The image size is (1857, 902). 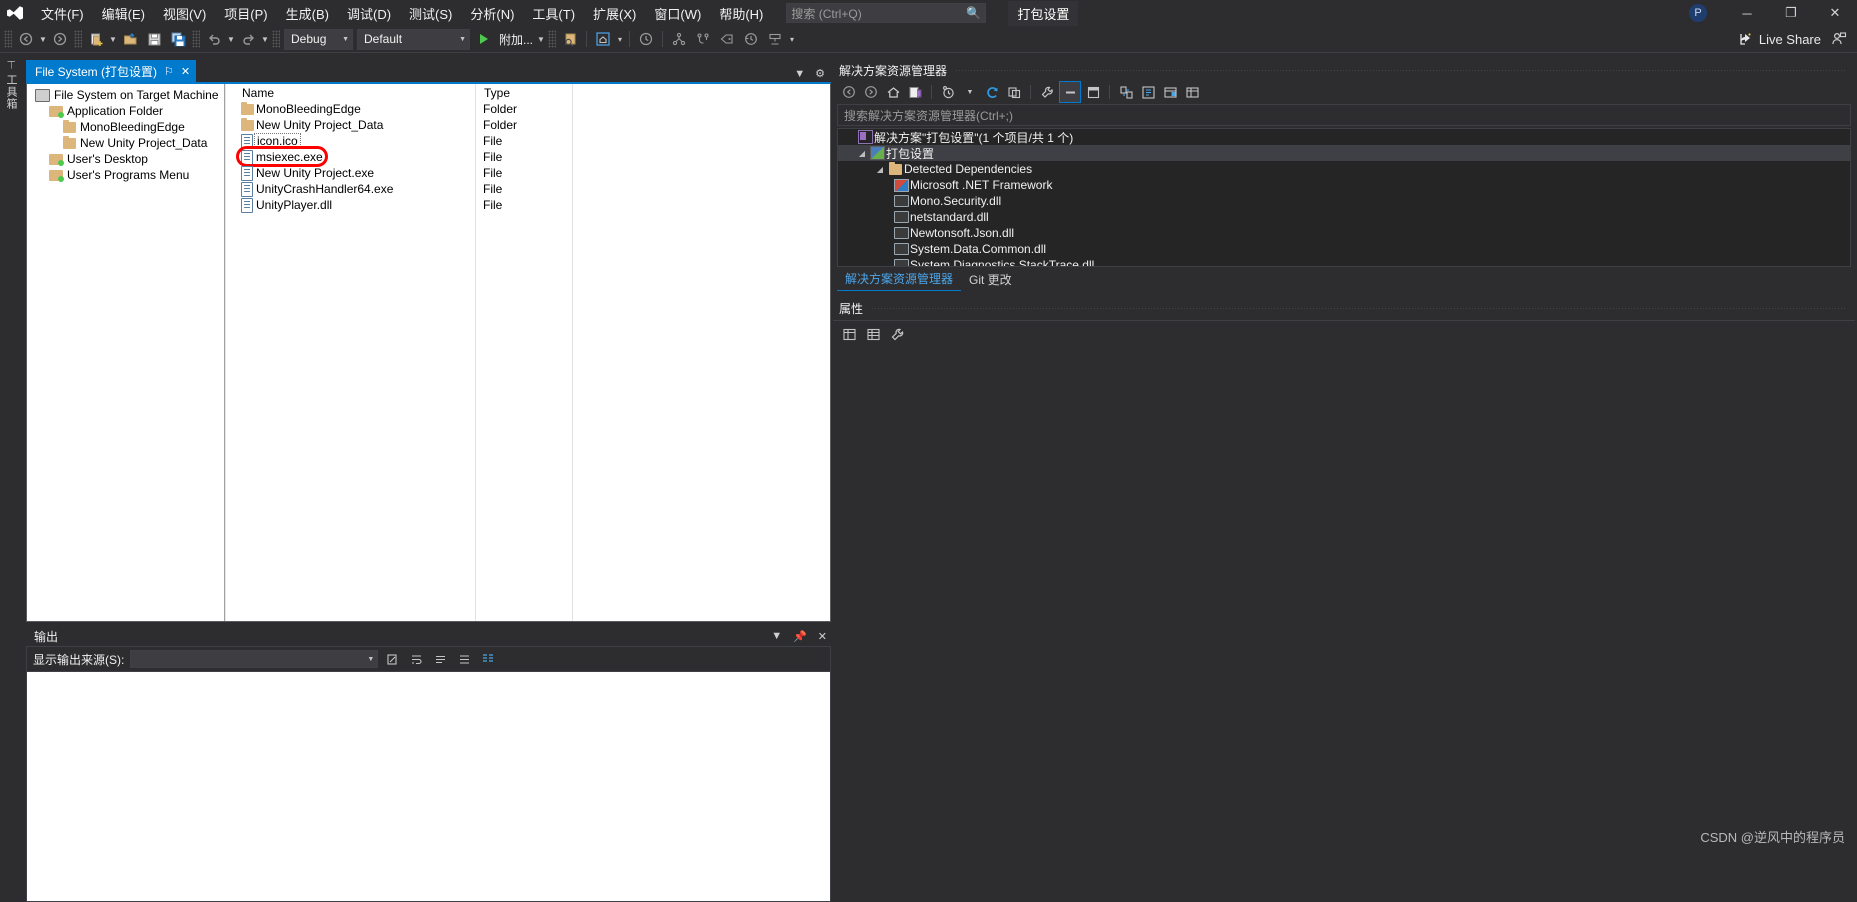 What do you see at coordinates (8, 39) in the screenshot?
I see `toolbar-grip` at bounding box center [8, 39].